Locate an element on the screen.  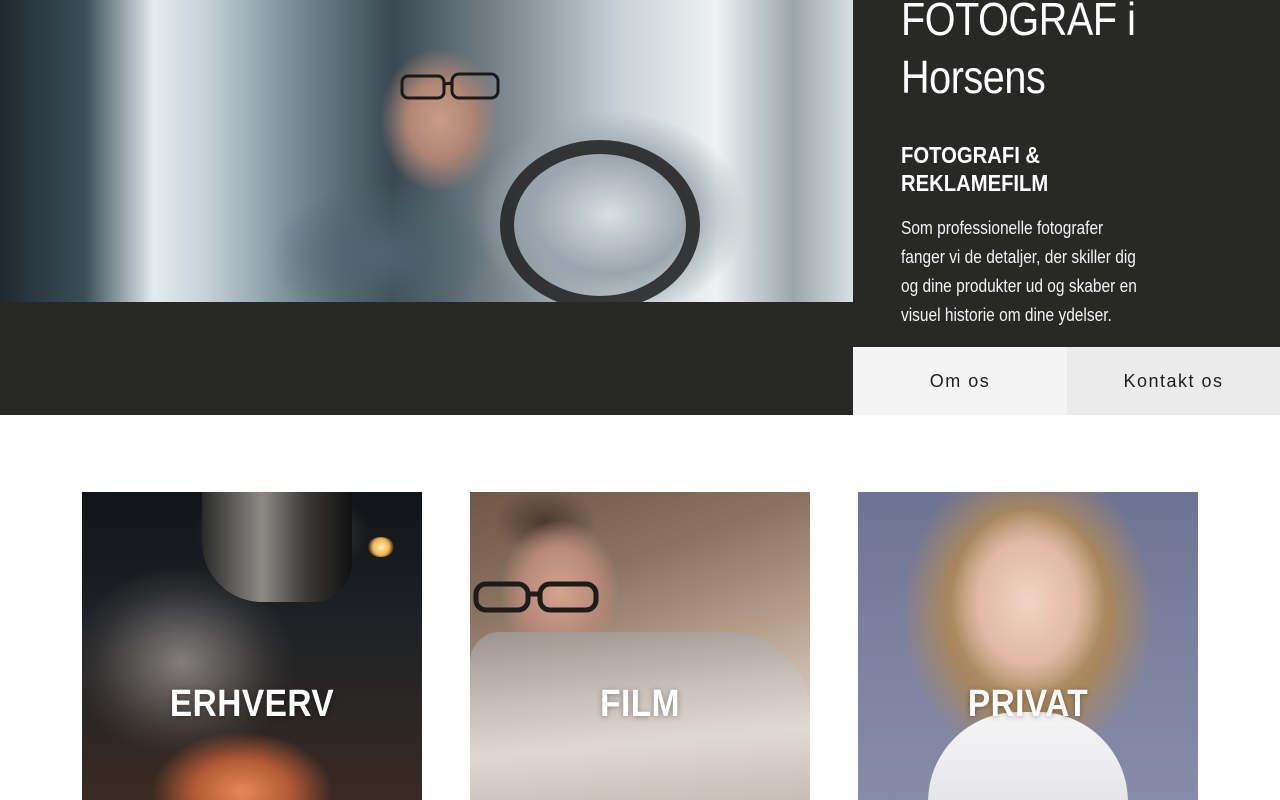
hero-subtitle-line-2: REKLAMEFILM is located at coordinates (975, 183).